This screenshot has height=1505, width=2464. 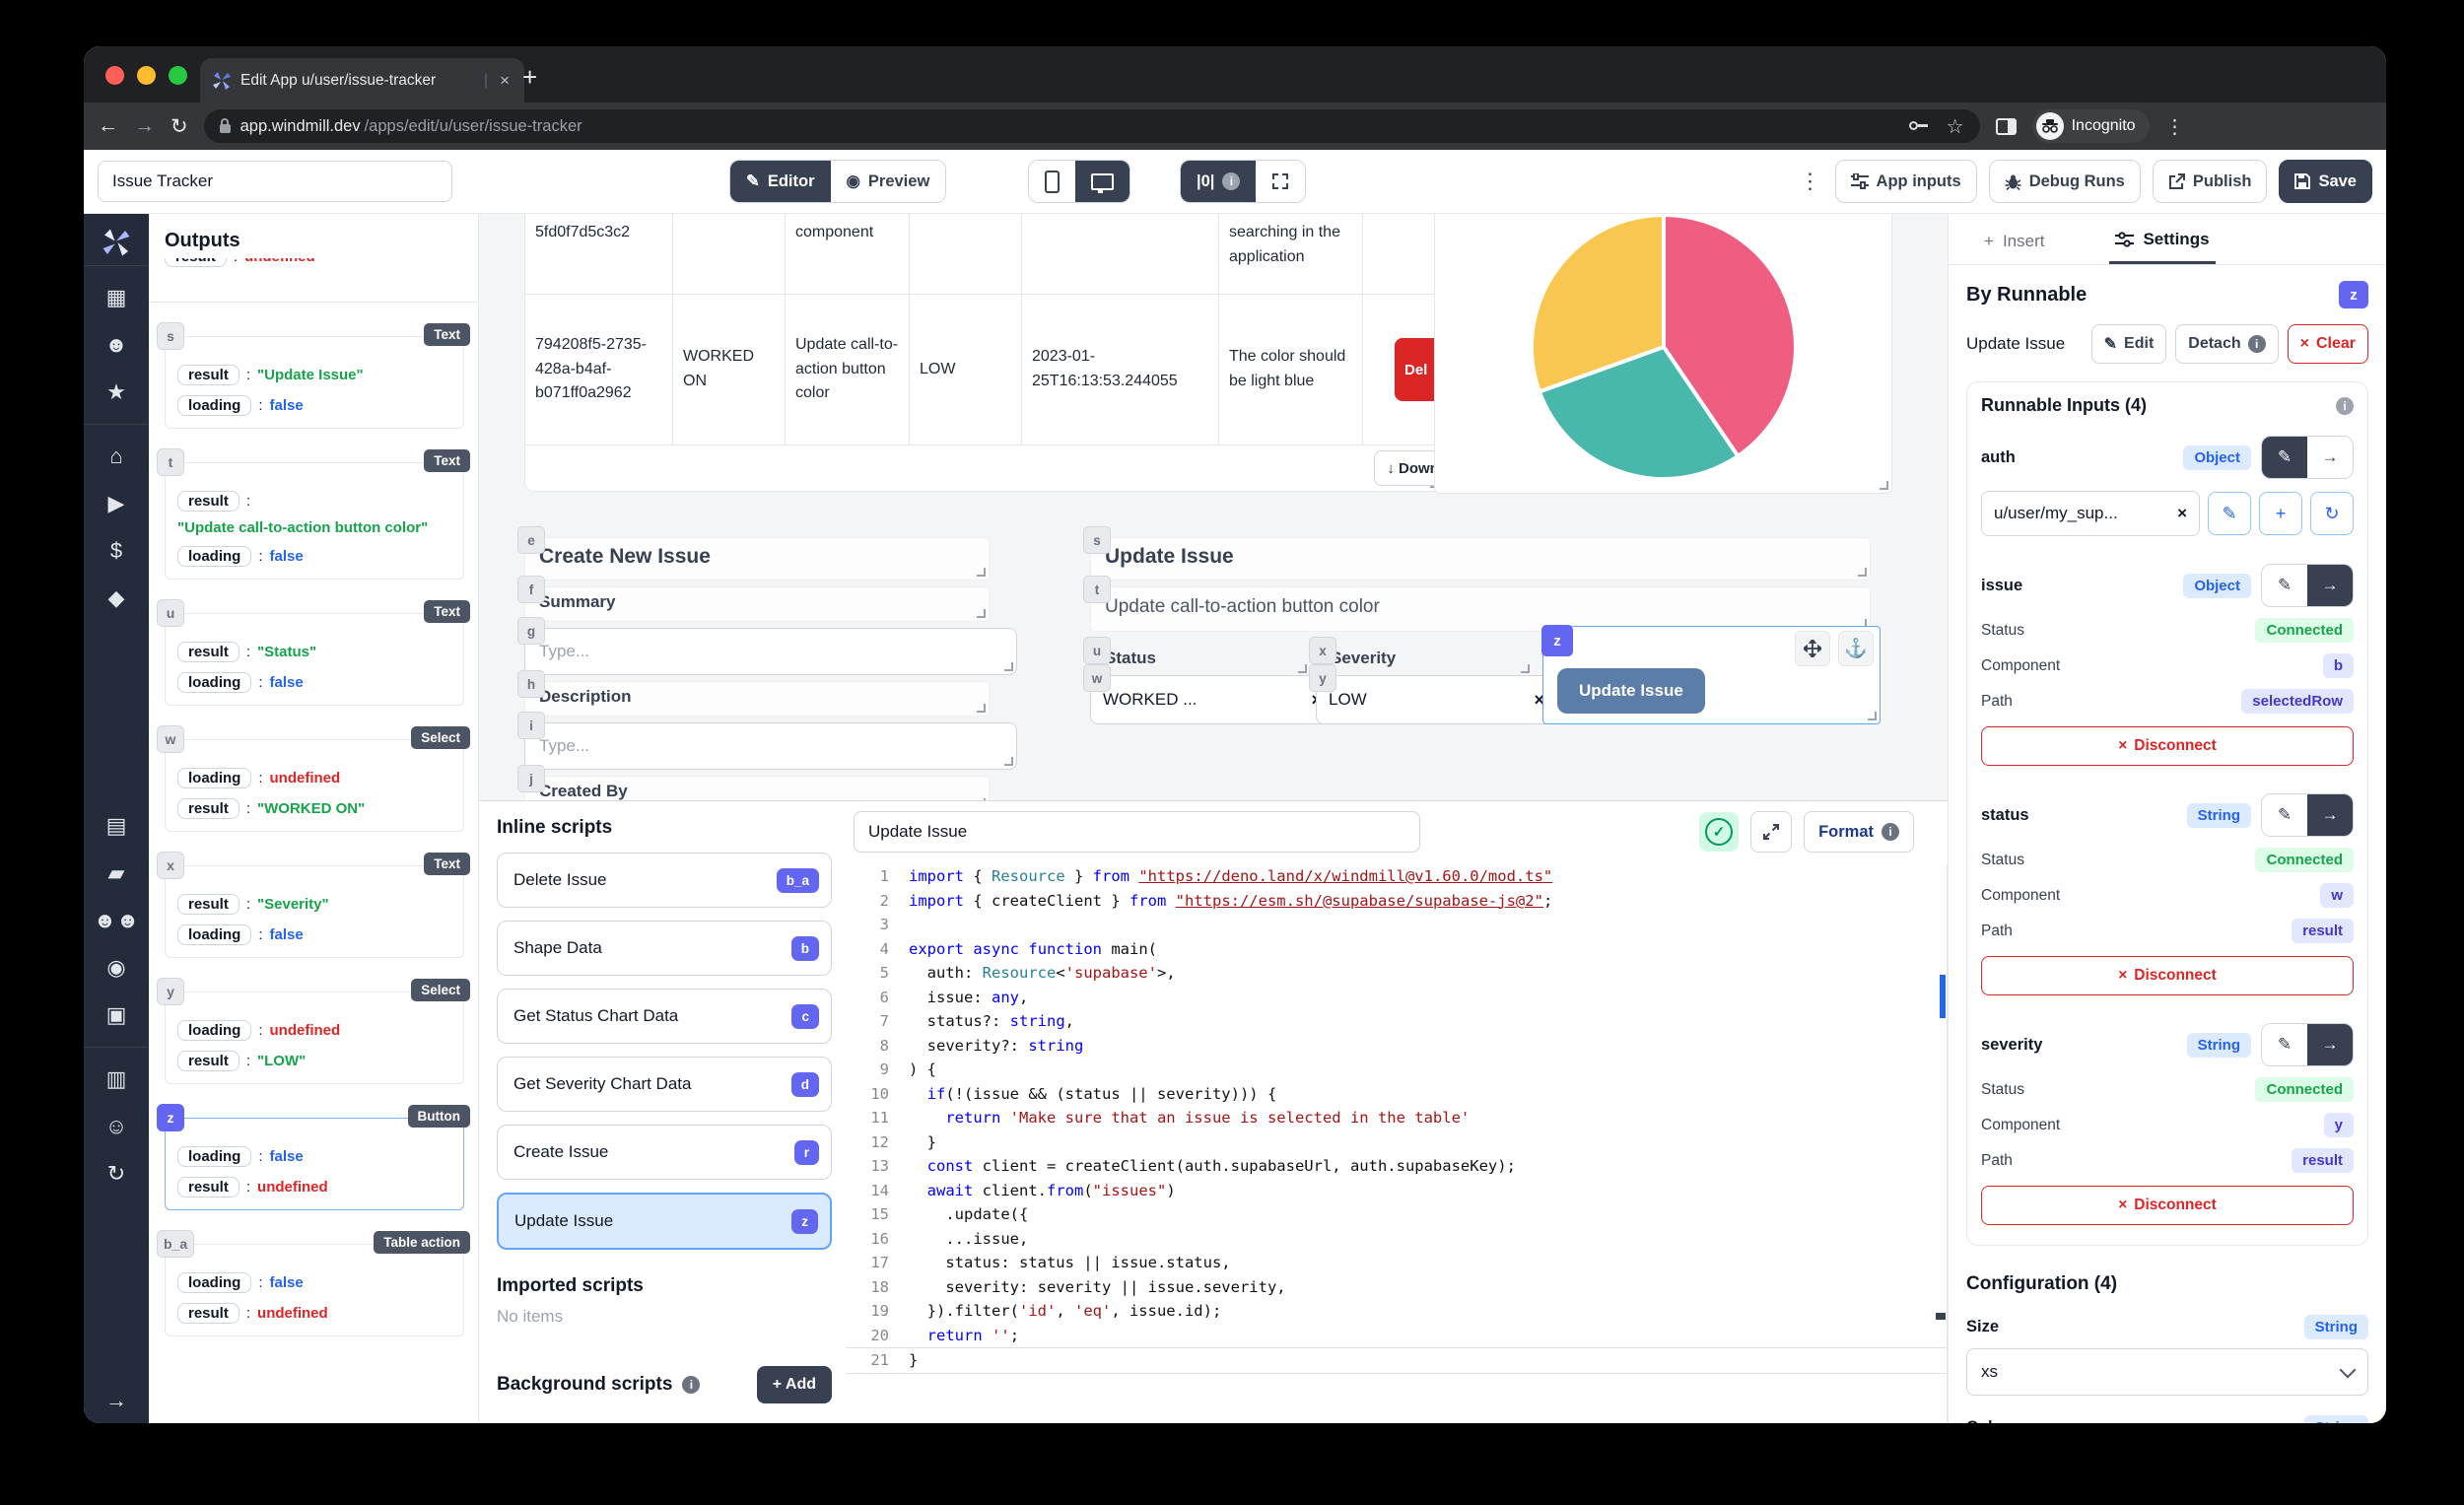 What do you see at coordinates (1322, 678) in the screenshot?
I see `component-tag: y` at bounding box center [1322, 678].